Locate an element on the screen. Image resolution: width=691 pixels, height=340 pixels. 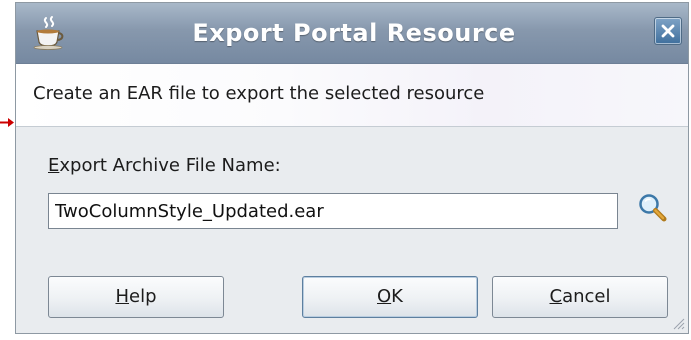
coffee-cup-icon is located at coordinates (48, 33).